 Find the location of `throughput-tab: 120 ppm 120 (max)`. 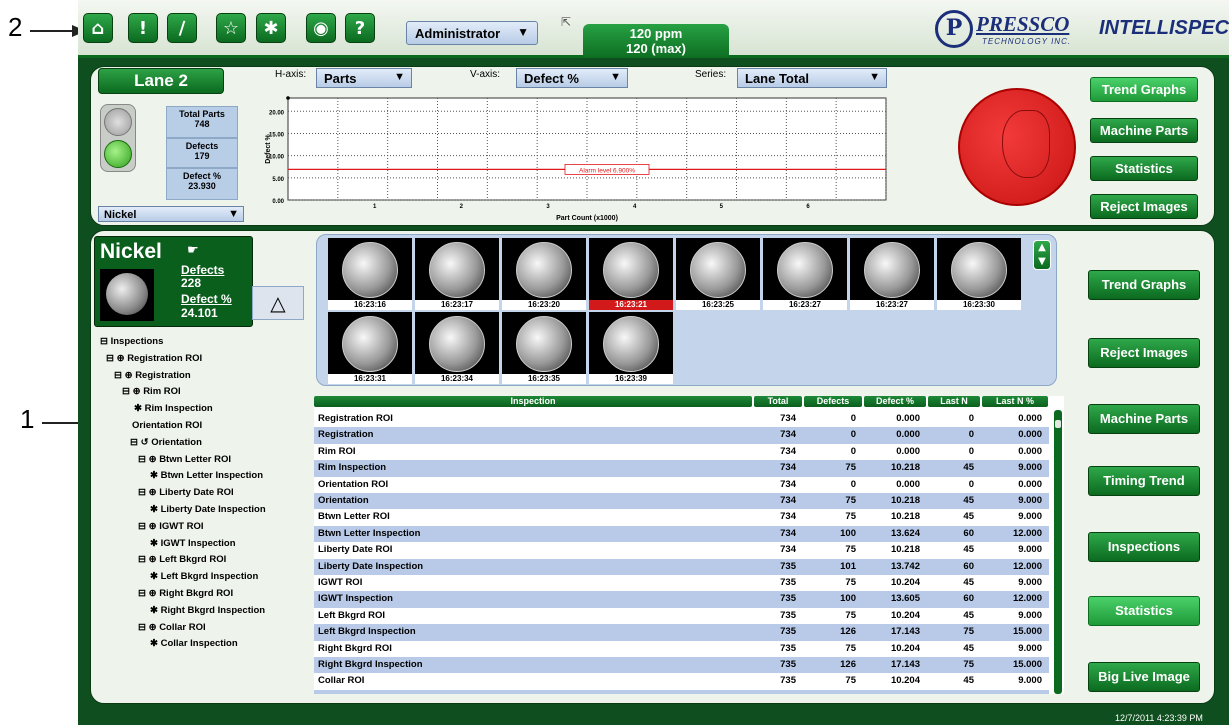

throughput-tab: 120 ppm 120 (max) is located at coordinates (656, 41).